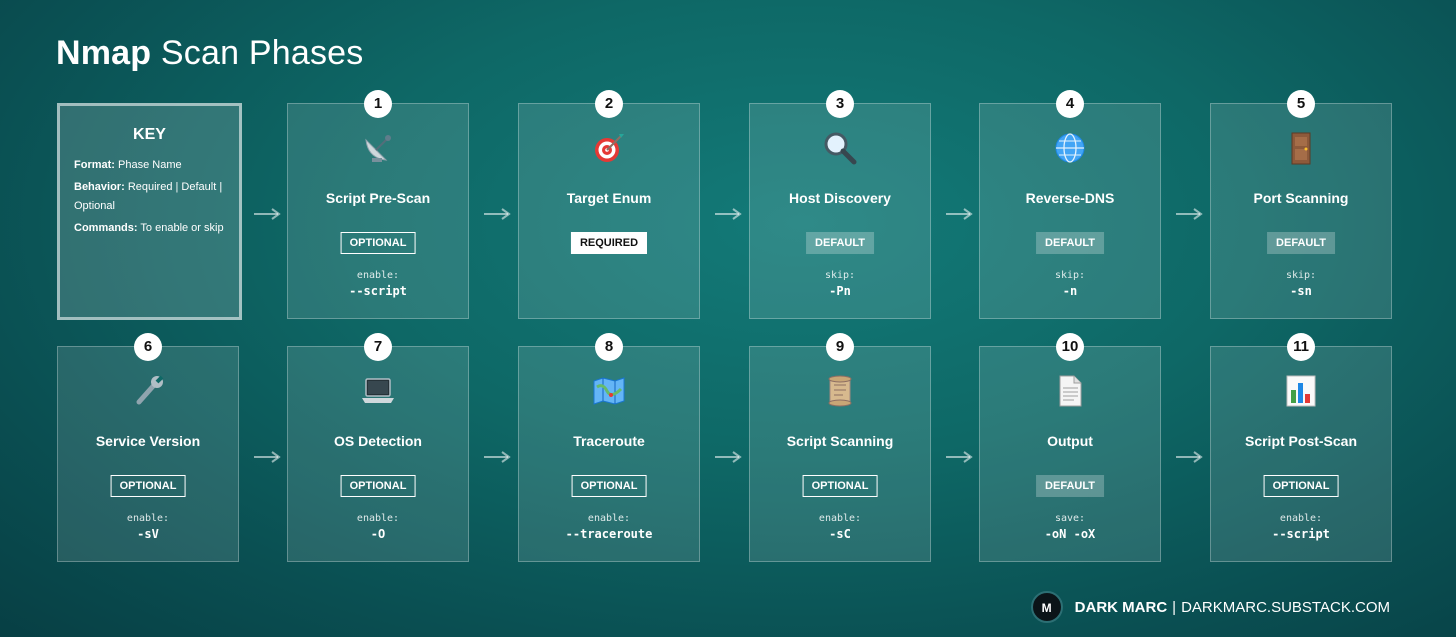  Describe the element at coordinates (1070, 518) in the screenshot. I see `command-label: save:` at that location.